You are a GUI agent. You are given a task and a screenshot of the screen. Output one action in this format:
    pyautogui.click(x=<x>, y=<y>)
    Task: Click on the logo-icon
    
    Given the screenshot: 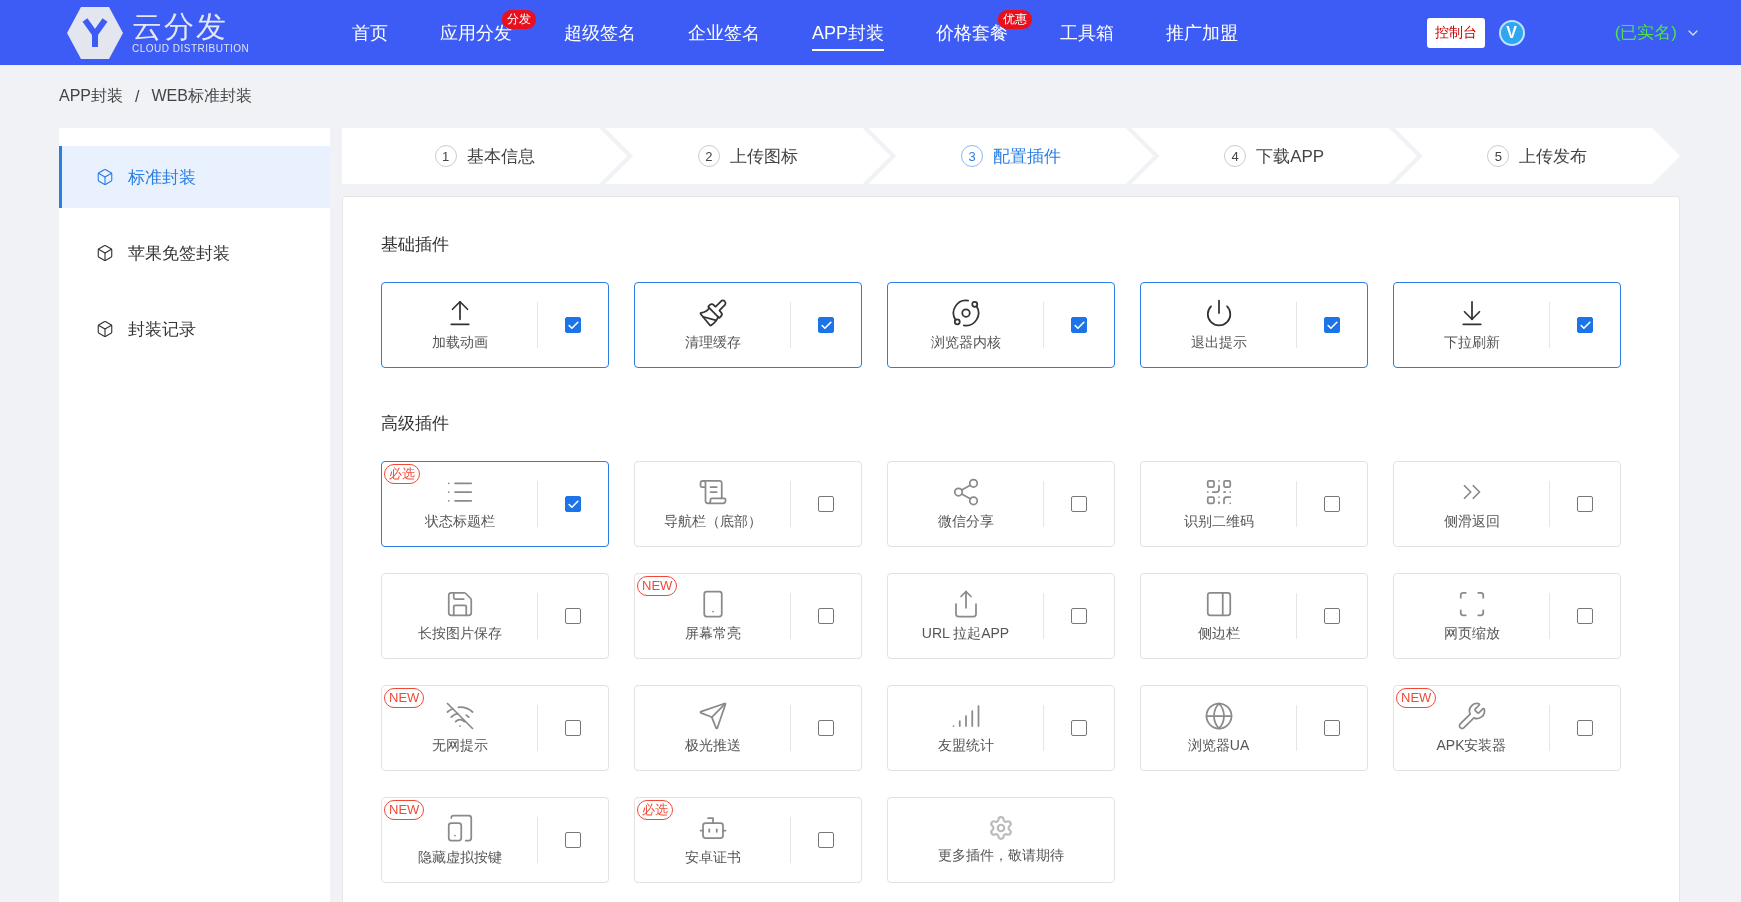 What is the action you would take?
    pyautogui.click(x=95, y=32)
    